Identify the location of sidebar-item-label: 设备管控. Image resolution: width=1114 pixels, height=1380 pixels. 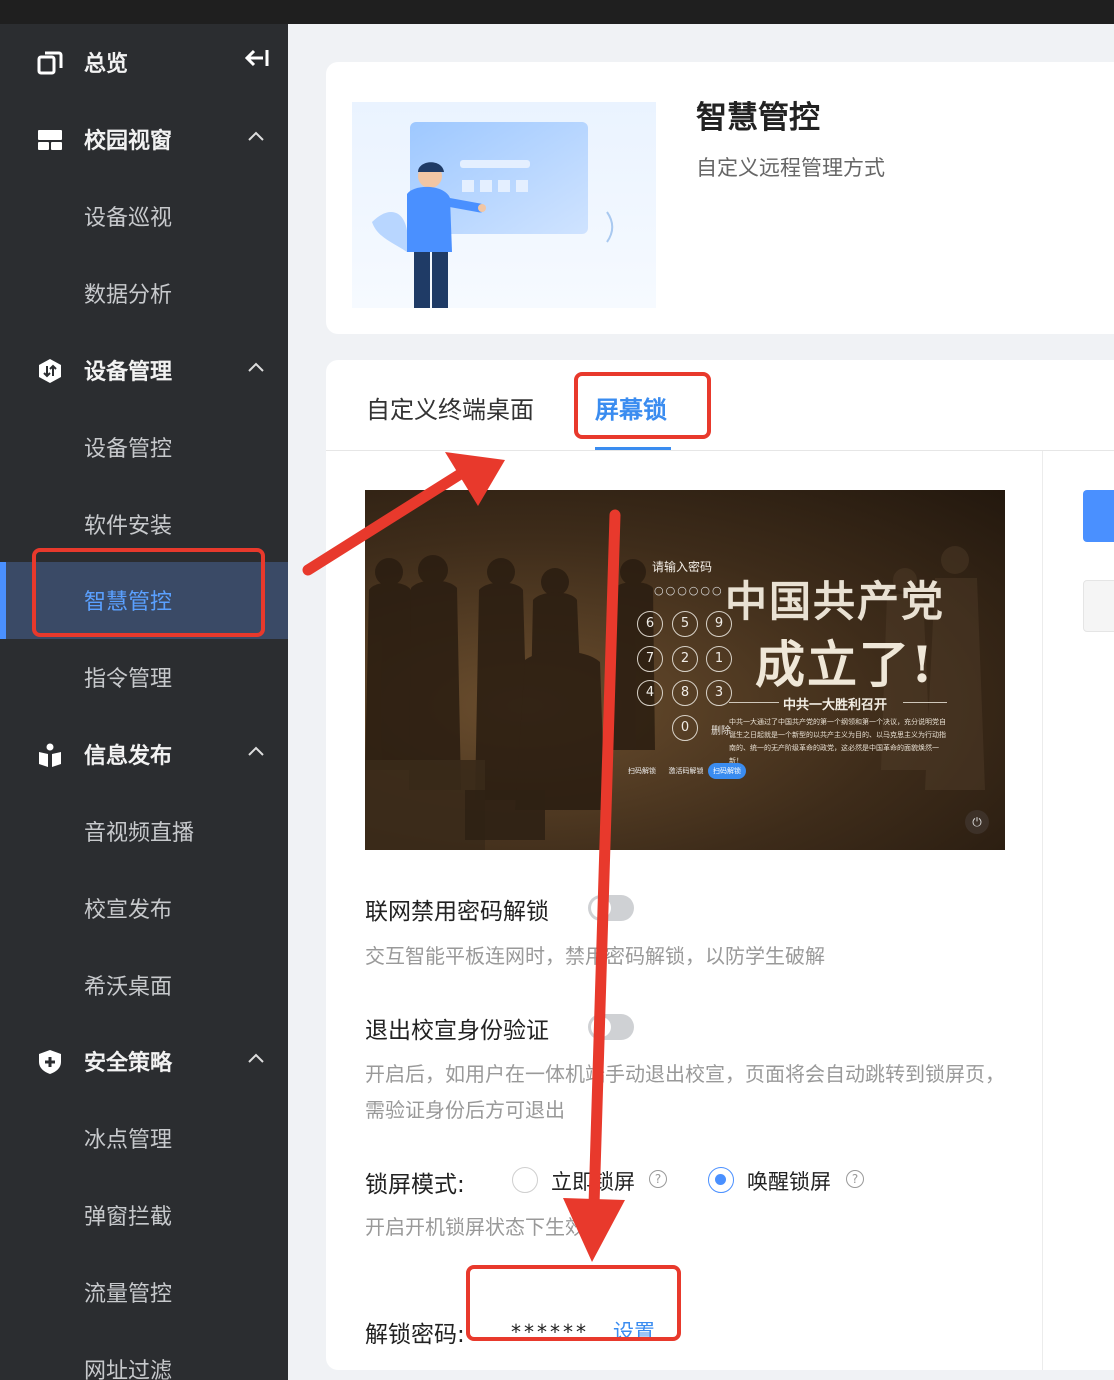
(128, 449).